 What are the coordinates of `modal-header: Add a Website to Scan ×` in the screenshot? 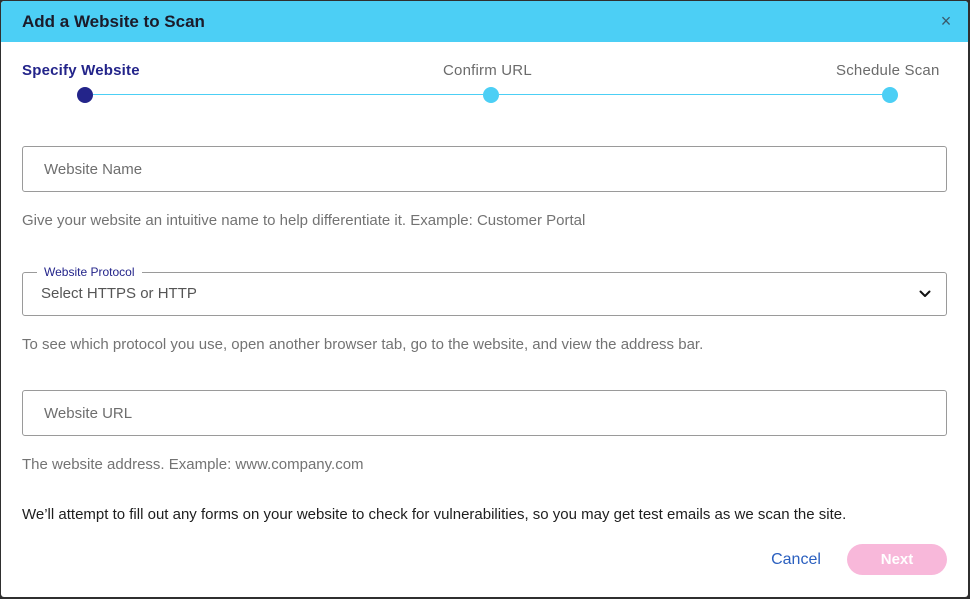 It's located at (484, 21).